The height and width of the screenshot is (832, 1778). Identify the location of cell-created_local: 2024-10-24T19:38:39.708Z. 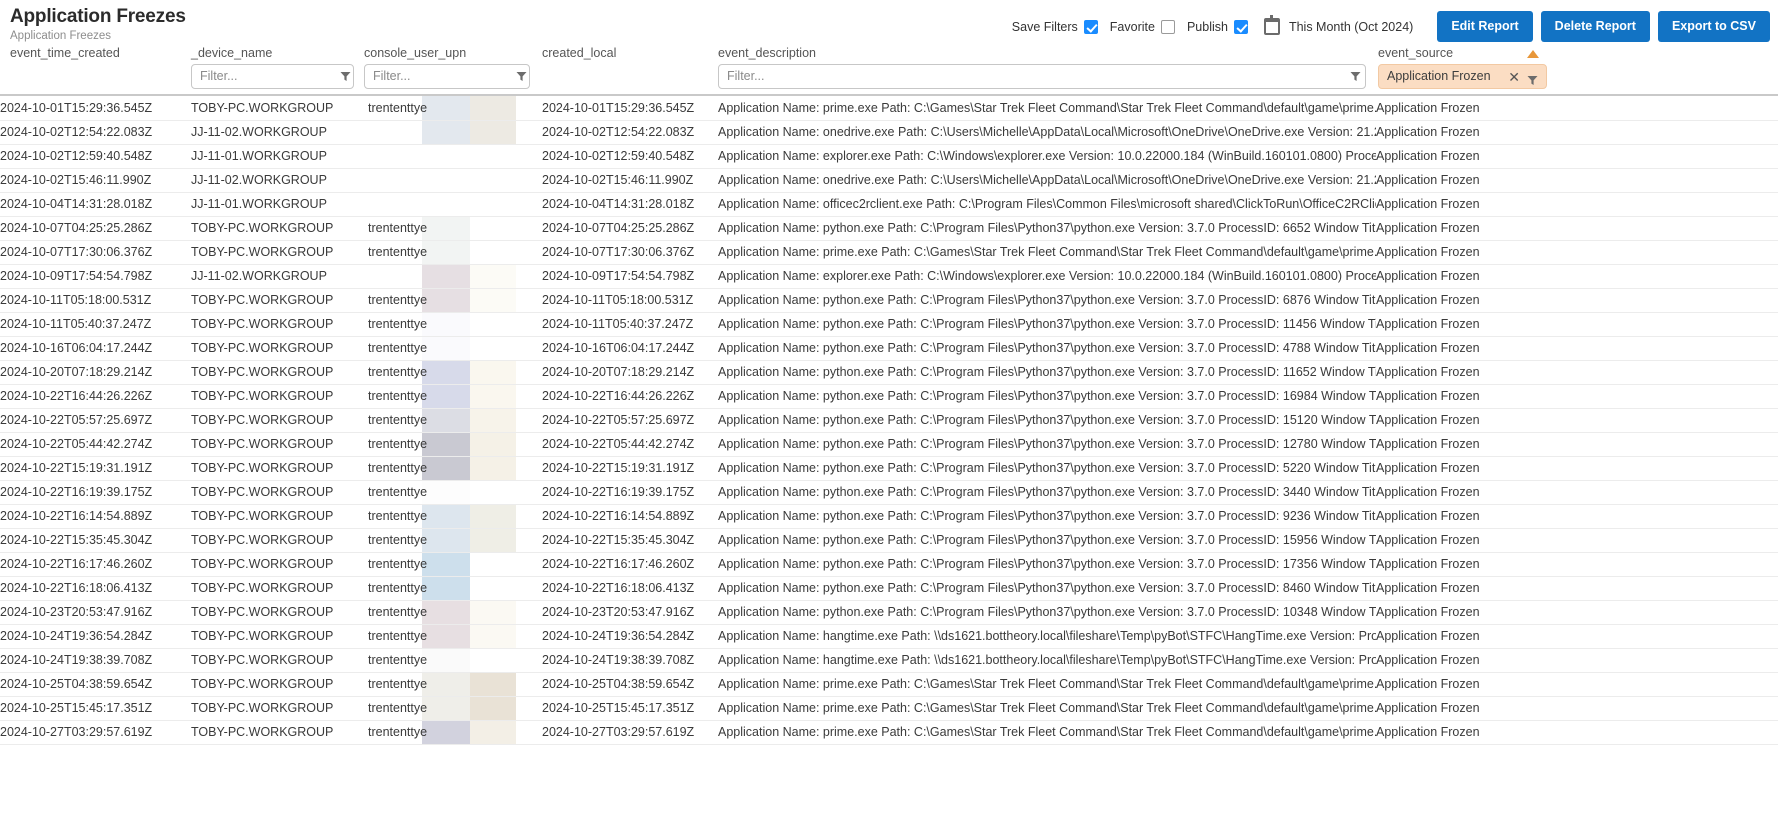
(630, 660).